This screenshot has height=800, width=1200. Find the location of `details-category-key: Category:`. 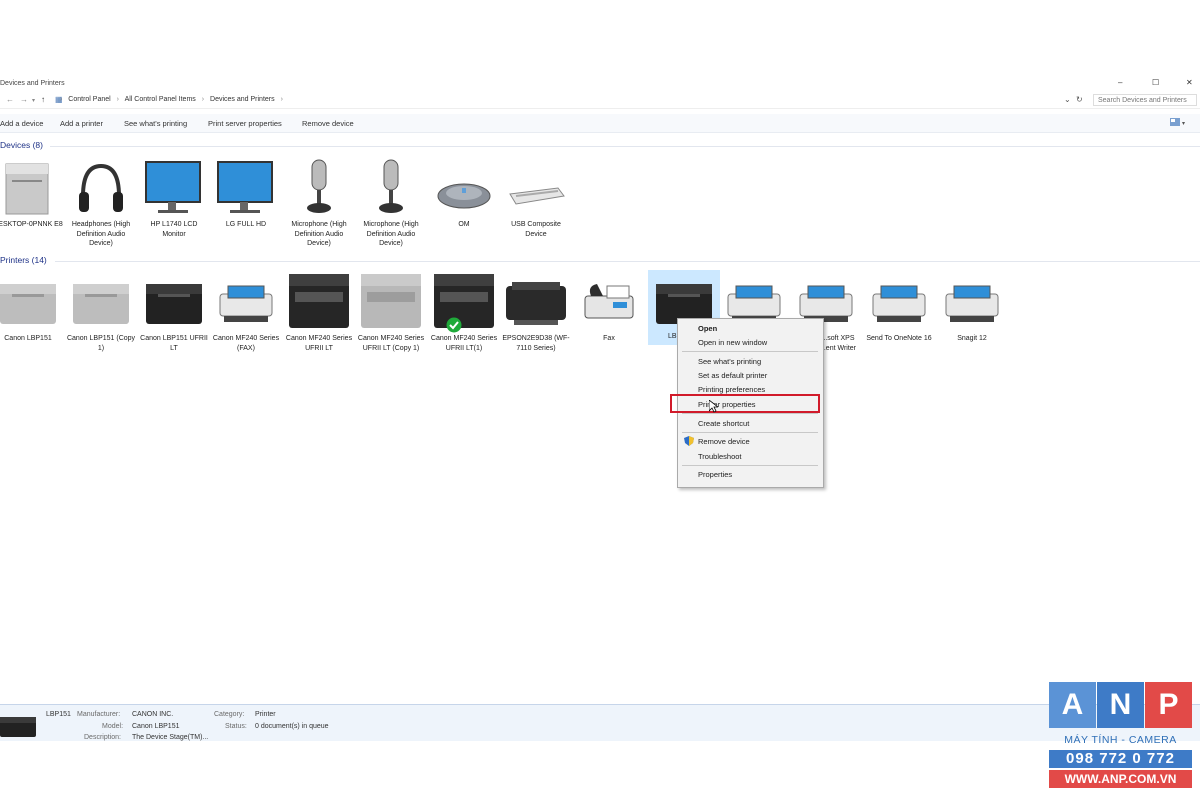

details-category-key: Category: is located at coordinates (229, 714).